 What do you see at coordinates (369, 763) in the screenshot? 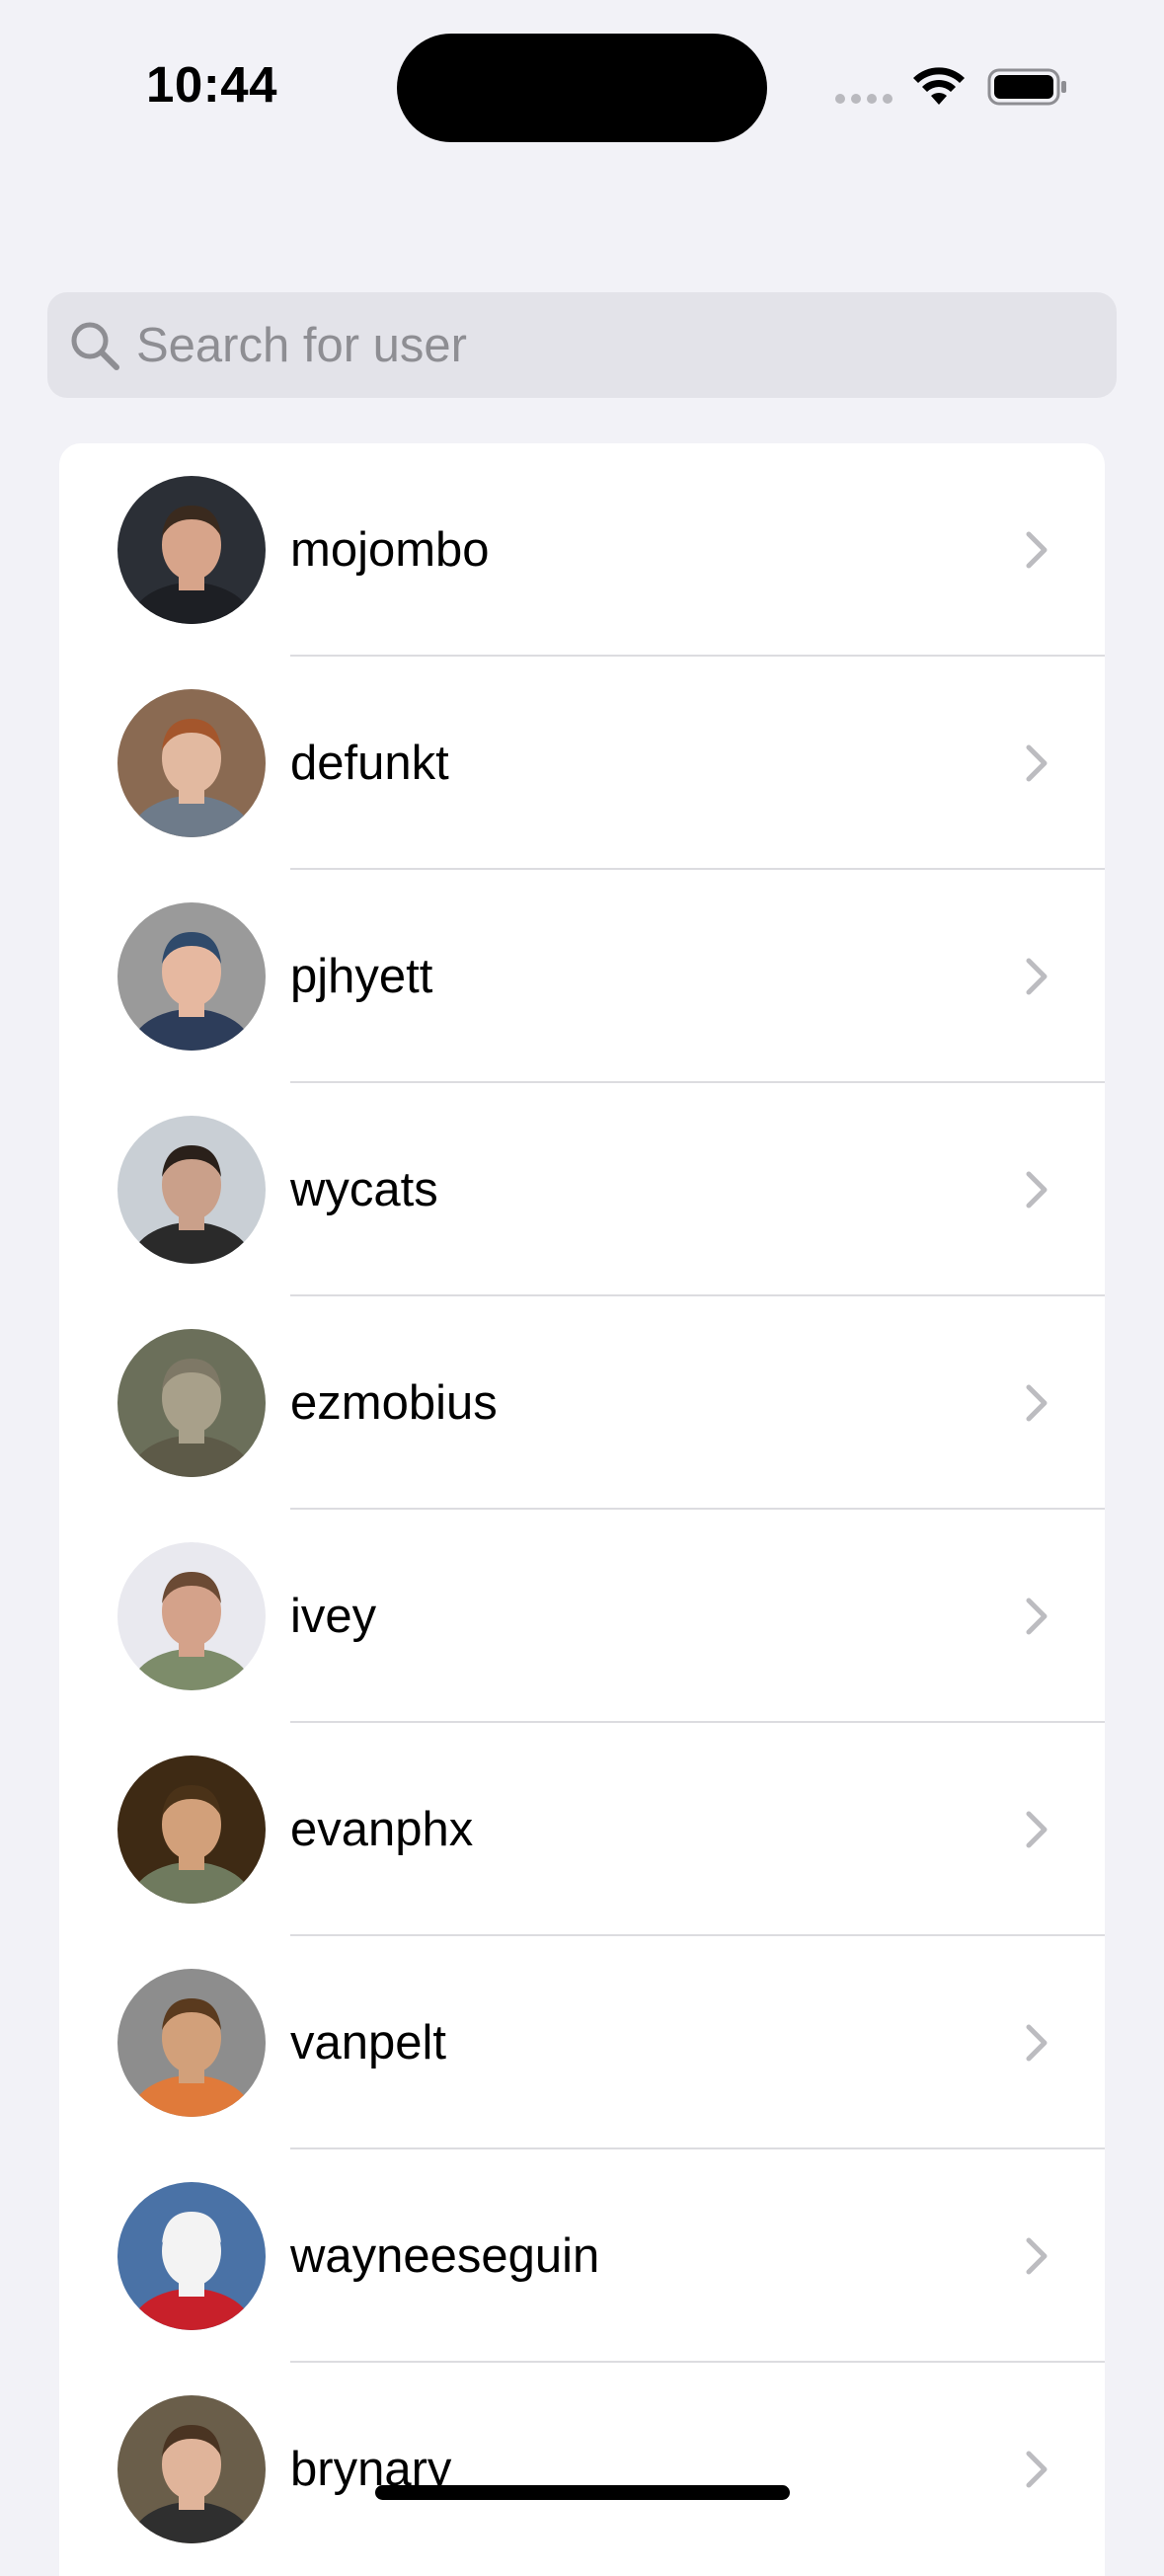
I see `username: defunkt` at bounding box center [369, 763].